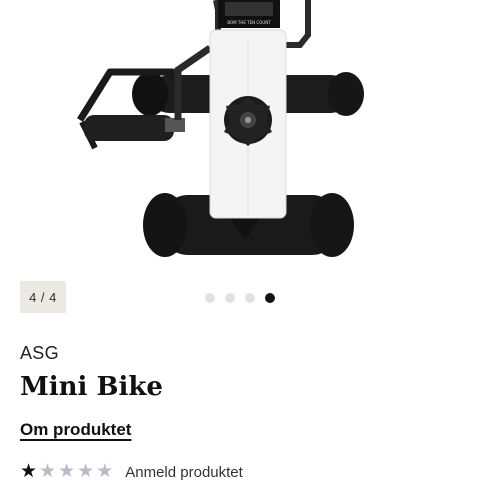  What do you see at coordinates (240, 298) in the screenshot?
I see `gallery-pagination` at bounding box center [240, 298].